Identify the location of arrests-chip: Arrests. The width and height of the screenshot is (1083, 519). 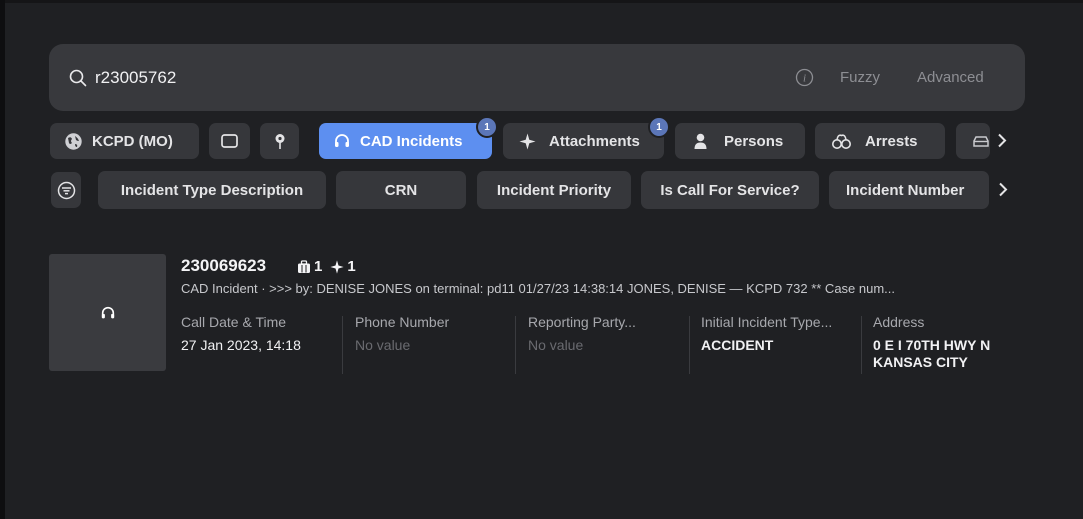
(880, 141).